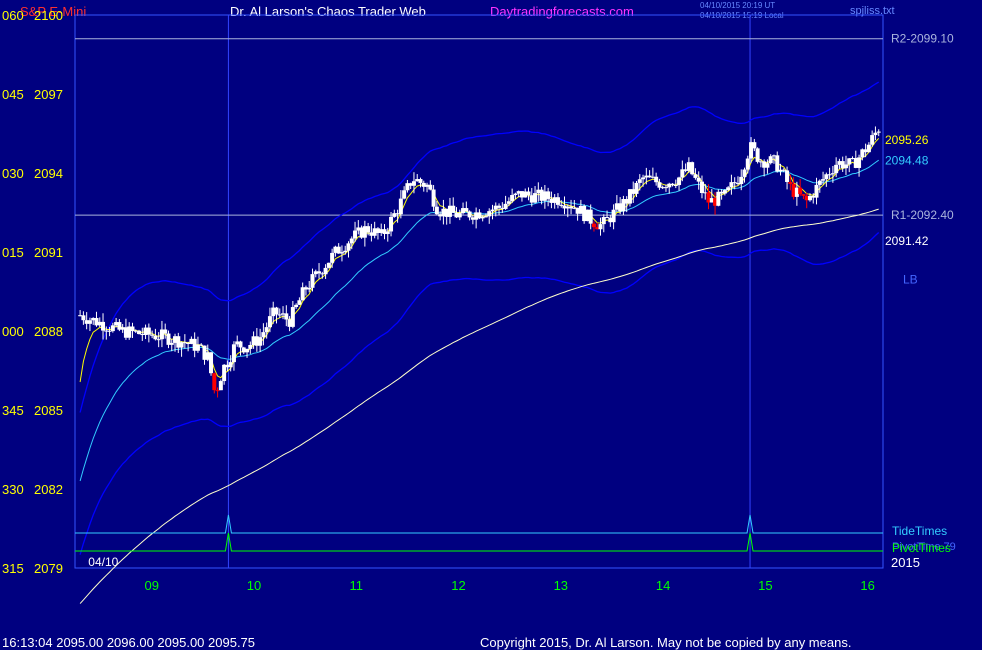  Describe the element at coordinates (479, 524) in the screenshot. I see `timing-line-tidetimes` at that location.